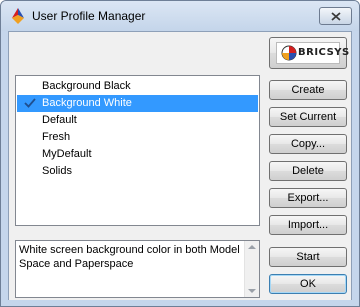 The image size is (360, 307). I want to click on scroll-down-icon, so click(252, 291).